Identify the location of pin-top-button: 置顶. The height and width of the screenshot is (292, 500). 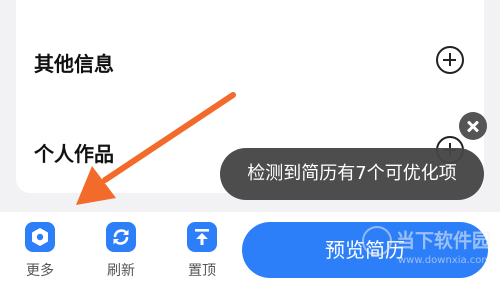
(202, 252).